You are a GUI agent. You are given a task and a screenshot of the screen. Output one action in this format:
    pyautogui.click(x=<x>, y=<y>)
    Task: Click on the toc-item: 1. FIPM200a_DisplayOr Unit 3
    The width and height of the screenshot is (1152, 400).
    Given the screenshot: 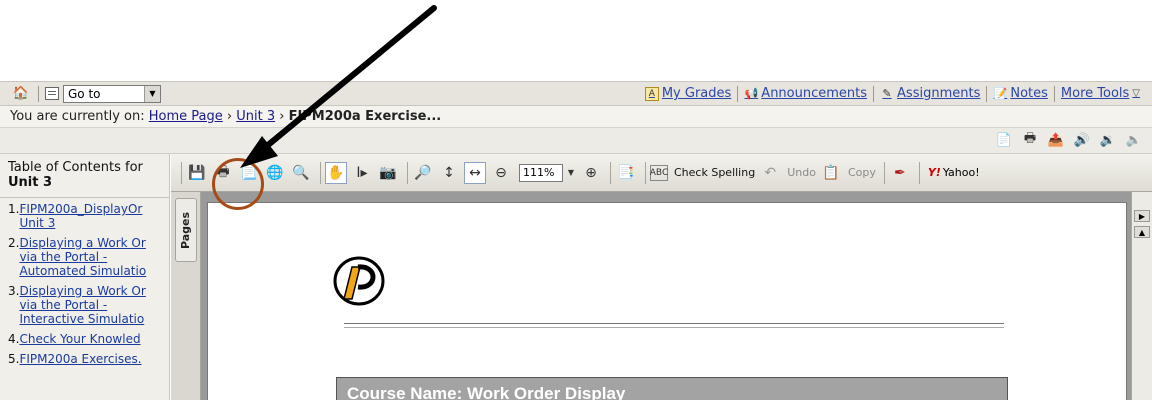 What is the action you would take?
    pyautogui.click(x=88, y=216)
    